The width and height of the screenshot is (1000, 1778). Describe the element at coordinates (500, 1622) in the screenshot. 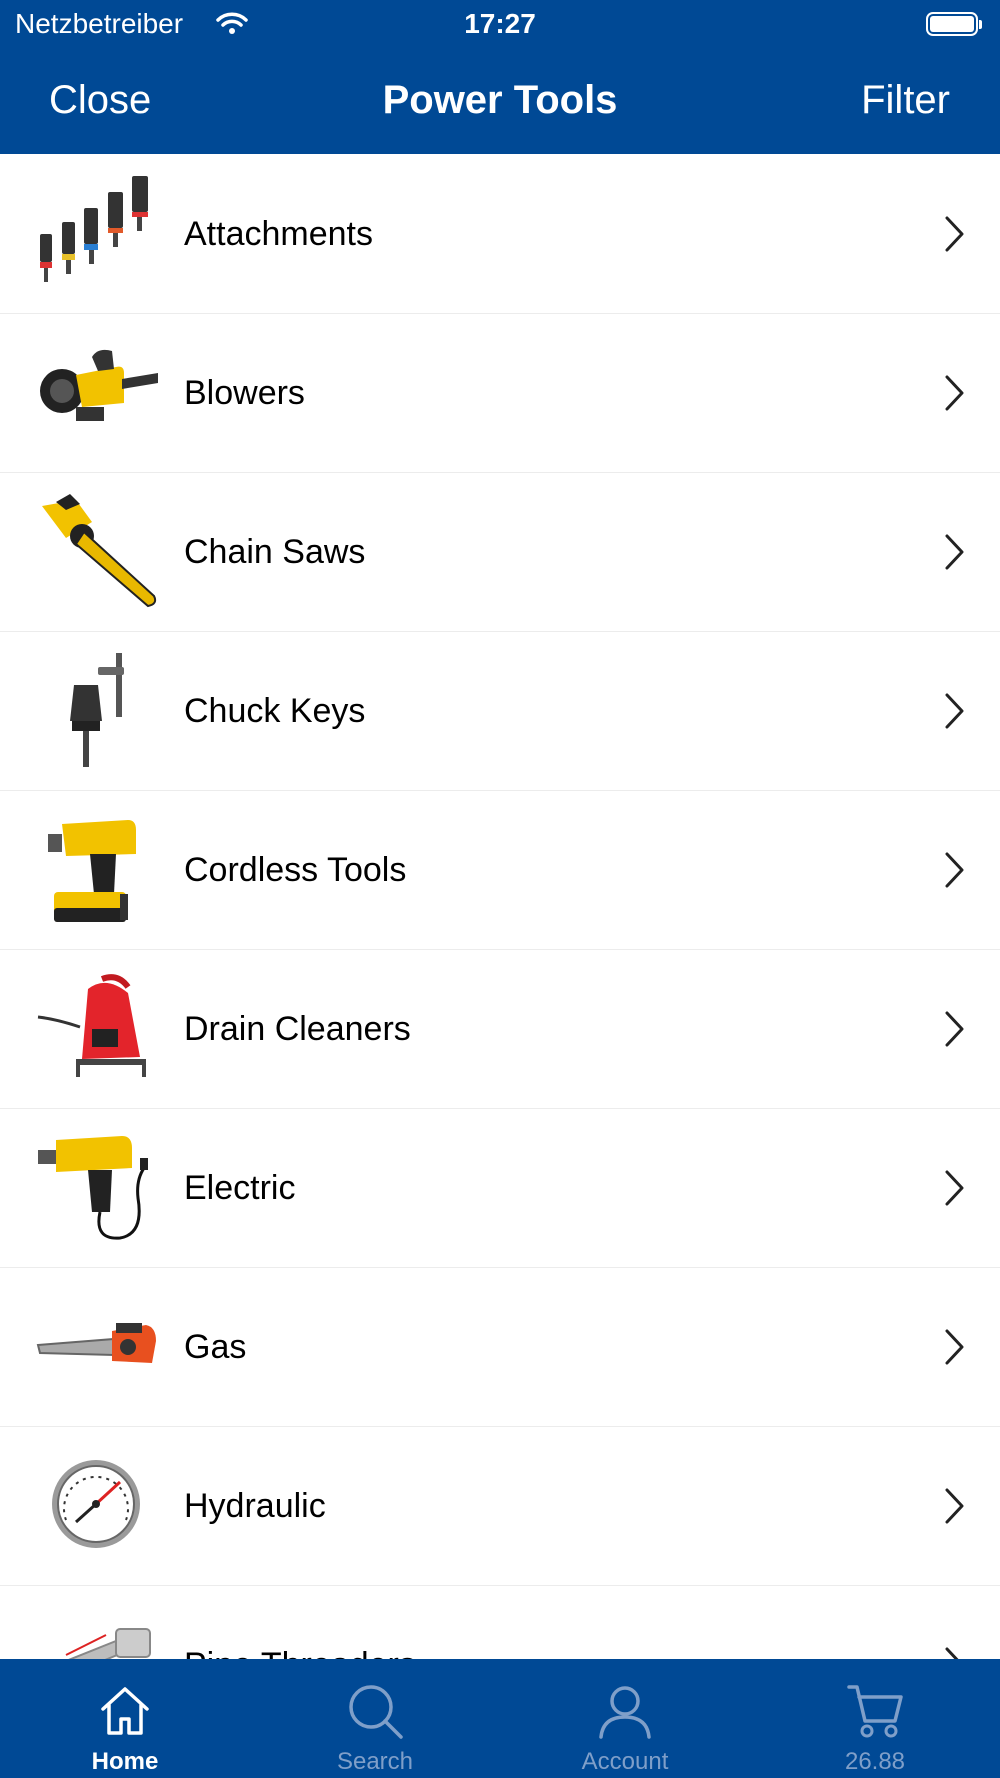

I see `list-item-pipe-threaders: Pipe Threaders` at that location.